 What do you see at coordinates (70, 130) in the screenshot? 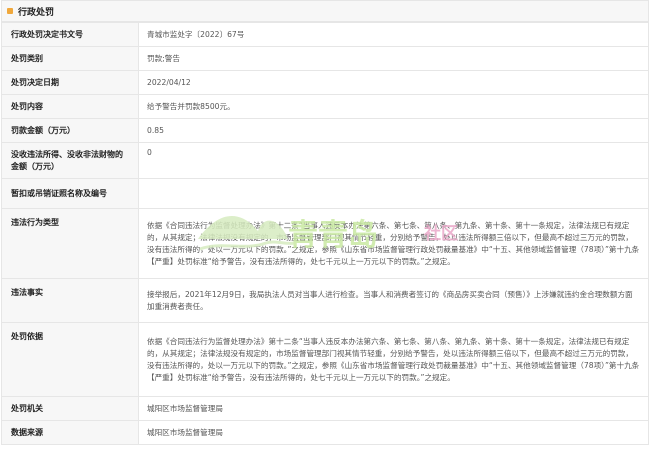
I see `row-label: 罚款金额（万元）` at bounding box center [70, 130].